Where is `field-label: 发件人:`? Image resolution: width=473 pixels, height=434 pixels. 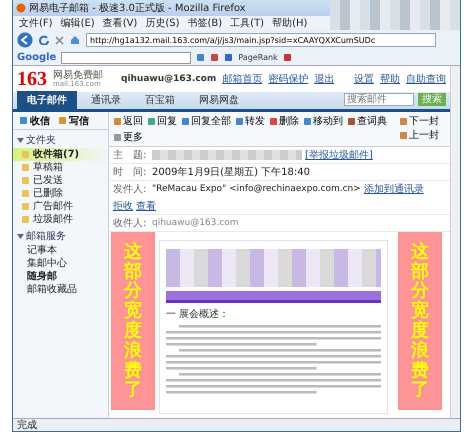 field-label: 发件人: is located at coordinates (130, 189).